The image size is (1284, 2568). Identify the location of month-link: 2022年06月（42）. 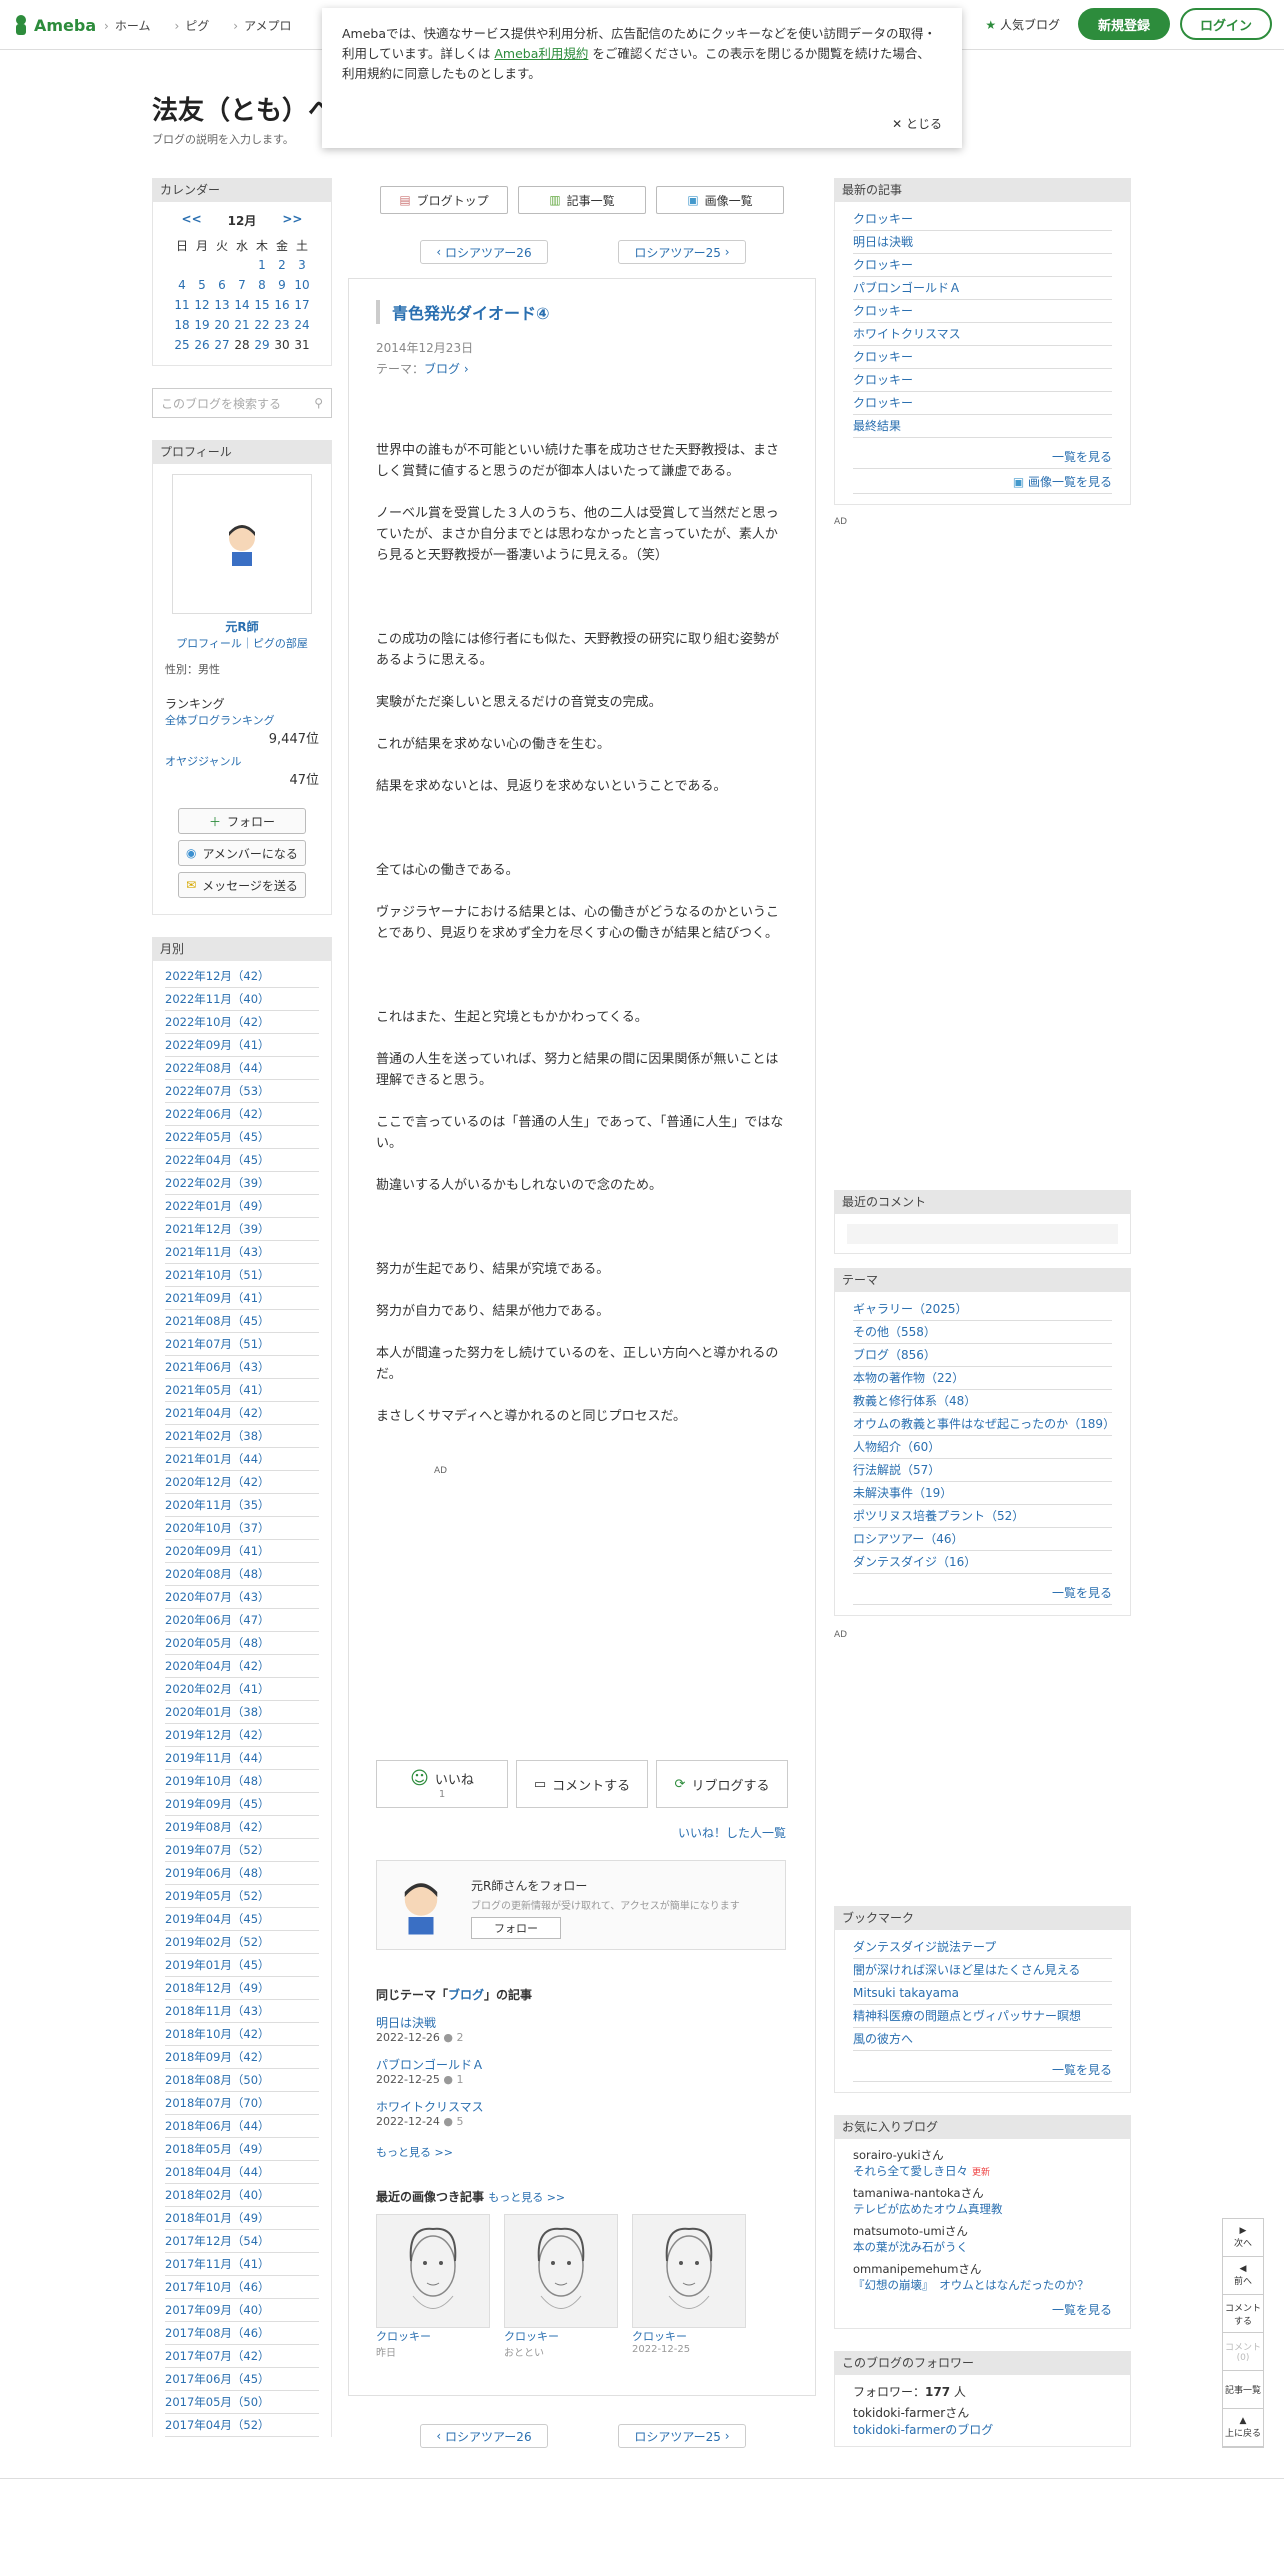
(242, 1114).